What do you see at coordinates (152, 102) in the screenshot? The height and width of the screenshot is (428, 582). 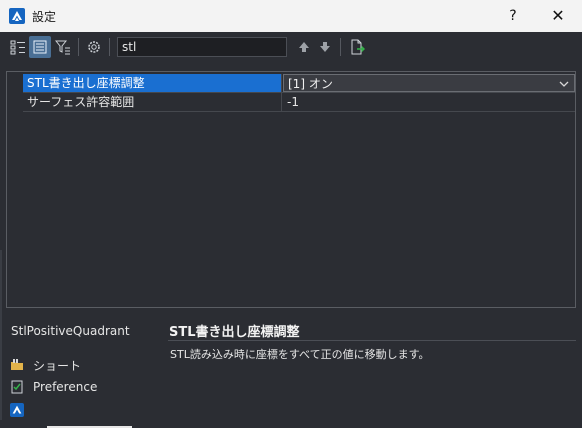 I see `property-name: サーフェス許容範囲` at bounding box center [152, 102].